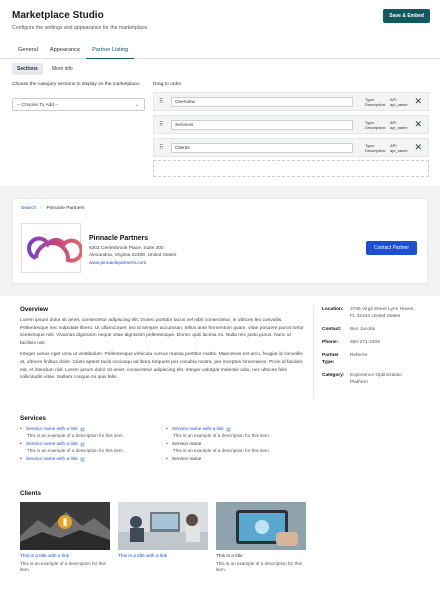 This screenshot has width=440, height=596. What do you see at coordinates (55, 249) in the screenshot?
I see `partner-logo-image` at bounding box center [55, 249].